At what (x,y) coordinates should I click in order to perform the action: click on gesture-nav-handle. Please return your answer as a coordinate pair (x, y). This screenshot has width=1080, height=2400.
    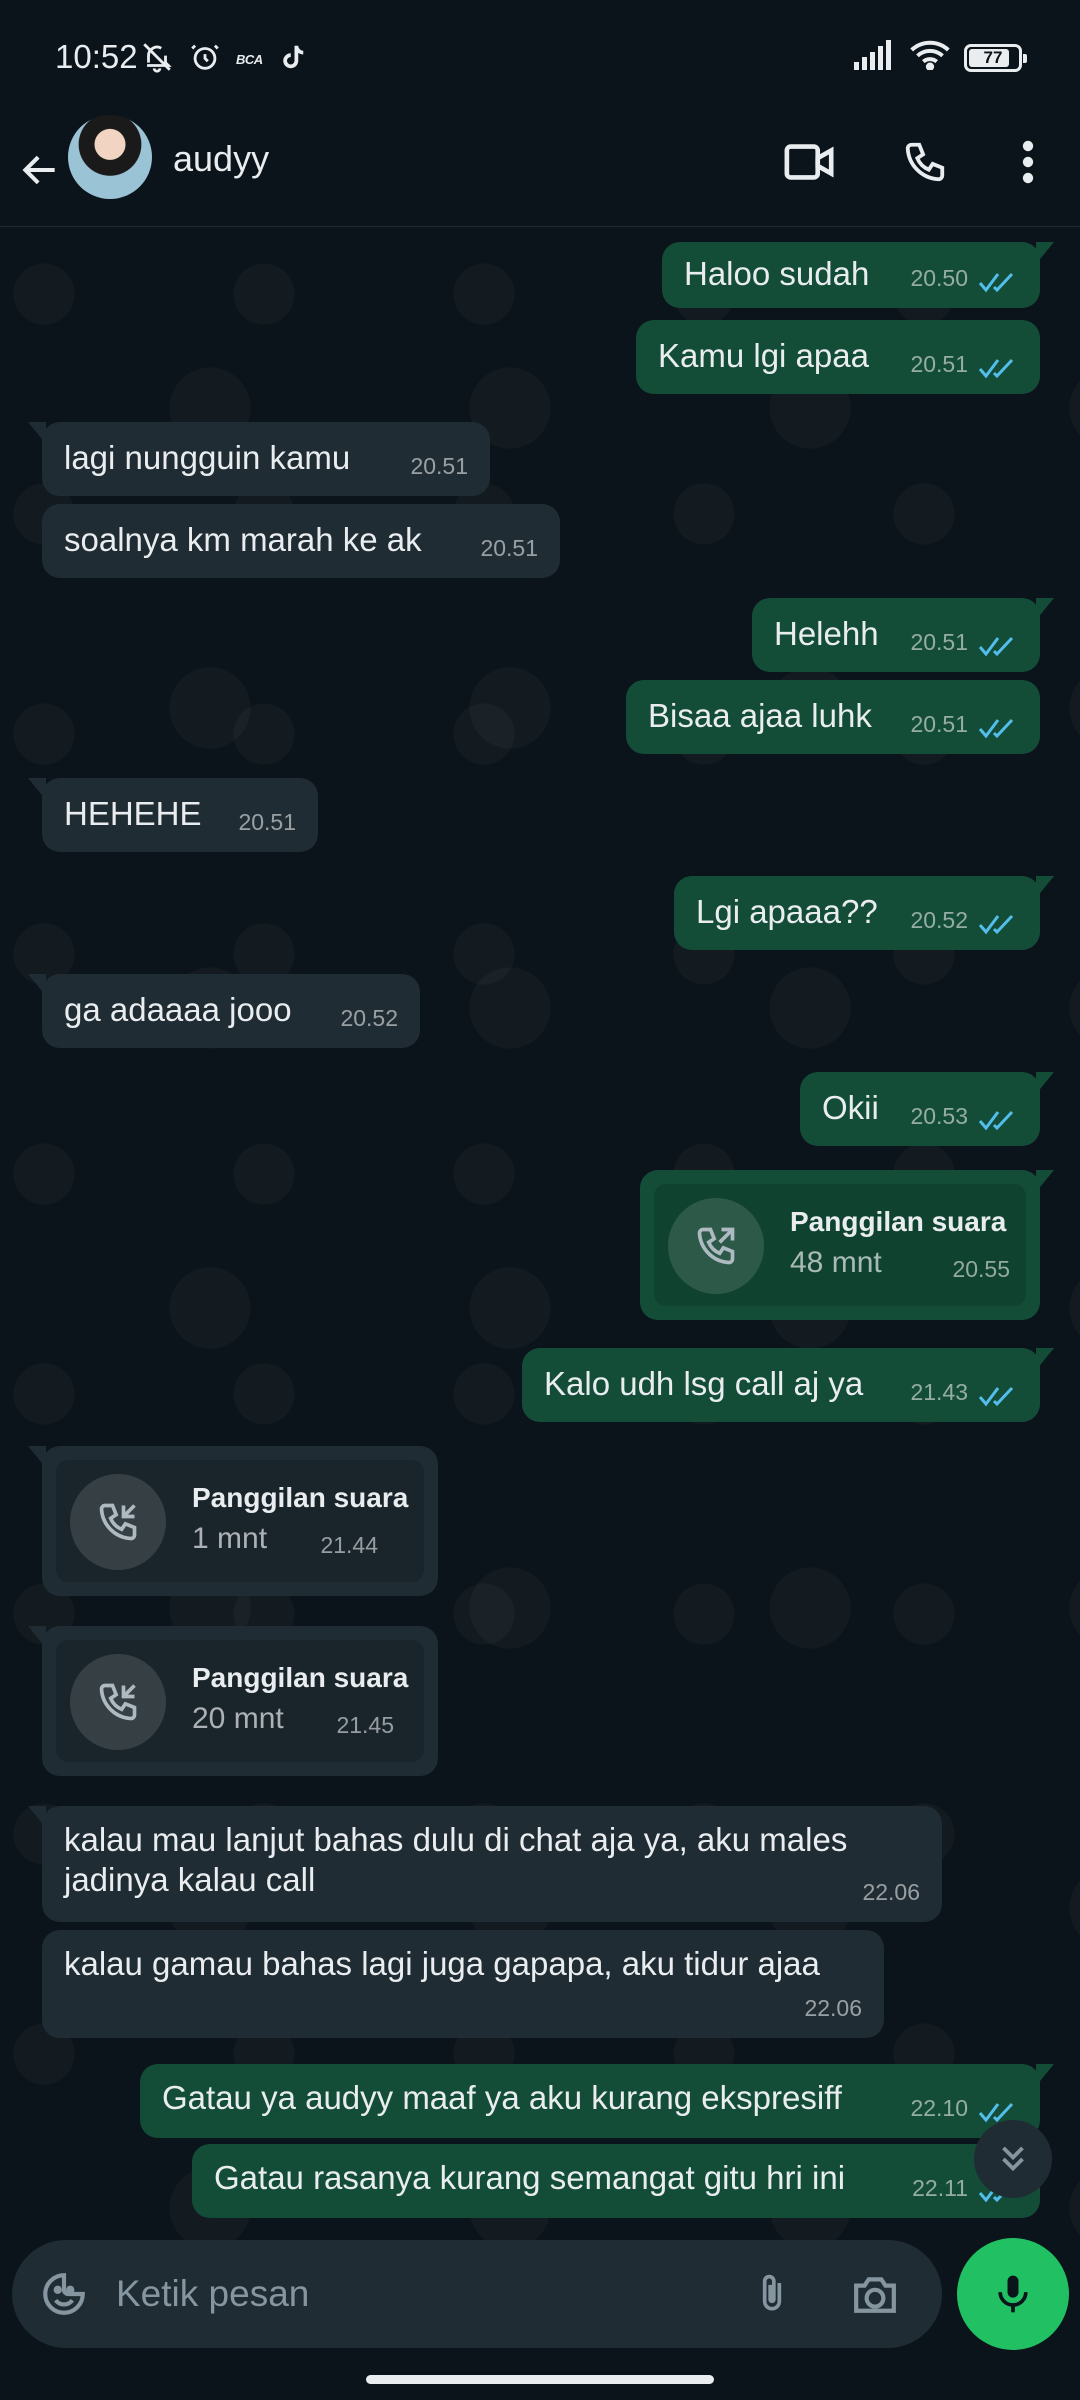
    Looking at the image, I should click on (540, 2379).